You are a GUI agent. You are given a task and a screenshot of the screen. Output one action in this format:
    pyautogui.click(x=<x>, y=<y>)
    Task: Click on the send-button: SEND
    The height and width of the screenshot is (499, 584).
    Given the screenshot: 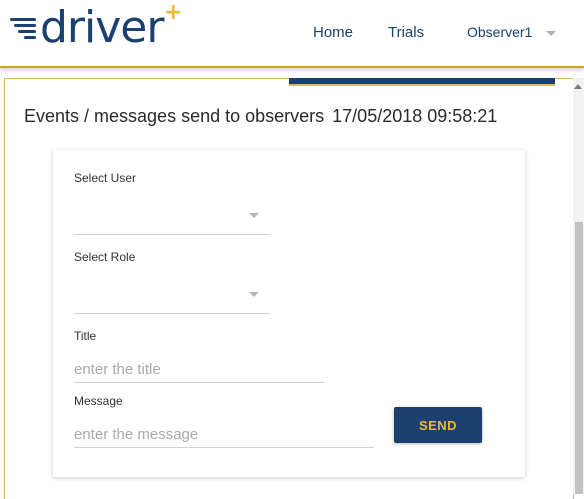 What is the action you would take?
    pyautogui.click(x=438, y=425)
    